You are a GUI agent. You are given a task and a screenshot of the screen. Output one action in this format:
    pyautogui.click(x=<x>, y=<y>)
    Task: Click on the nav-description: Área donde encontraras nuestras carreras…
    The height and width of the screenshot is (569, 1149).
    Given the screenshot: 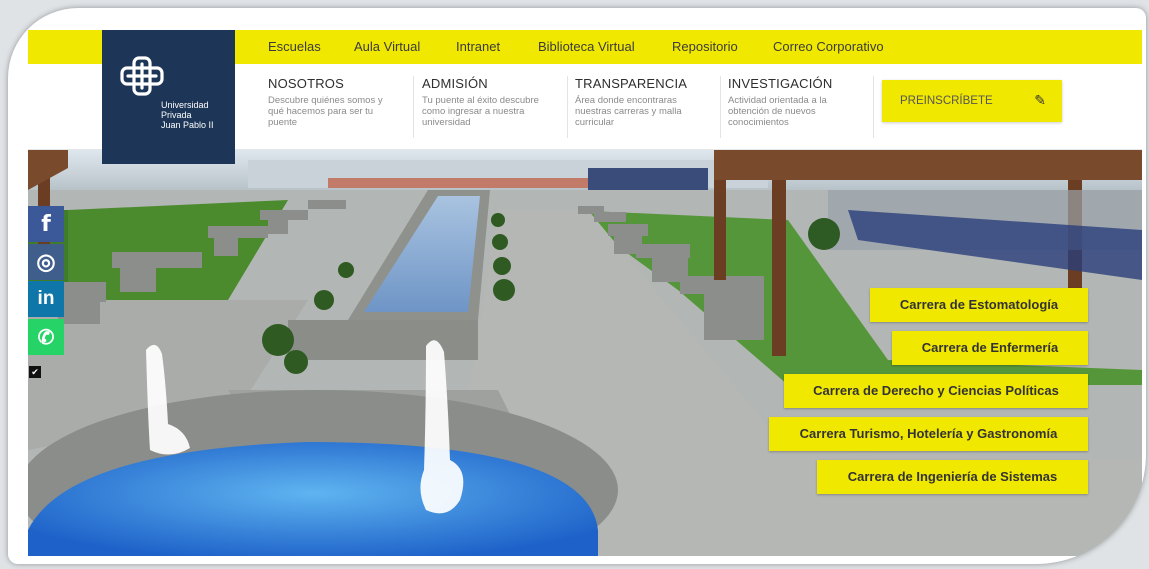 What is the action you would take?
    pyautogui.click(x=628, y=111)
    